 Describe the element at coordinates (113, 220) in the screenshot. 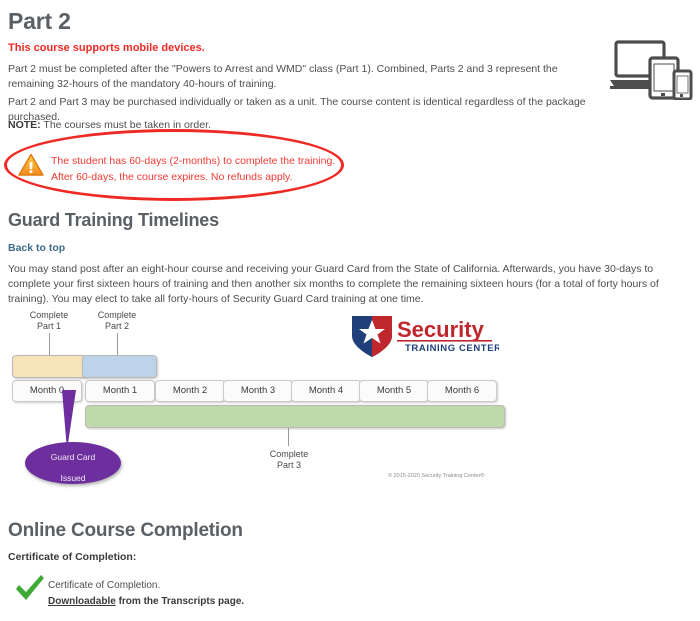

I see `timelines-heading: Guard Training Timelines` at that location.